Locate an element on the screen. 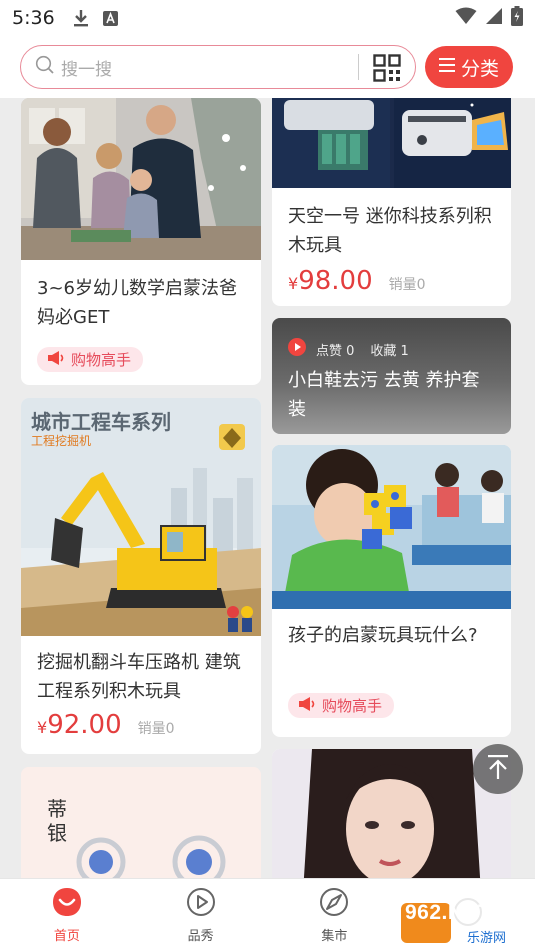 The width and height of the screenshot is (535, 952). card-title: 孩子的启蒙玩具玩什么? is located at coordinates (383, 635).